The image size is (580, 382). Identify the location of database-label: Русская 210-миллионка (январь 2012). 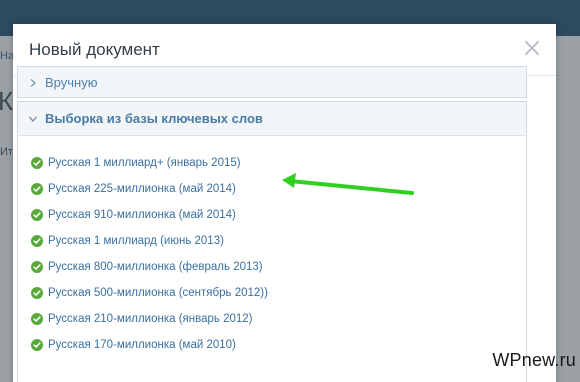
(150, 319).